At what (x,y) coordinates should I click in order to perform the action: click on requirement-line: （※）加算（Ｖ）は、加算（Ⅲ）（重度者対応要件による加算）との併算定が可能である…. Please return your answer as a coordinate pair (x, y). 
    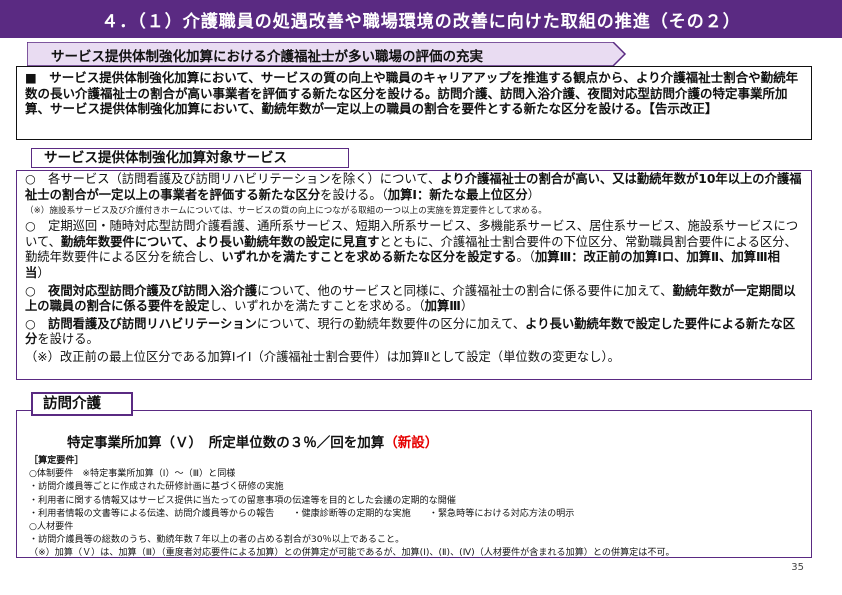
    Looking at the image, I should click on (352, 553).